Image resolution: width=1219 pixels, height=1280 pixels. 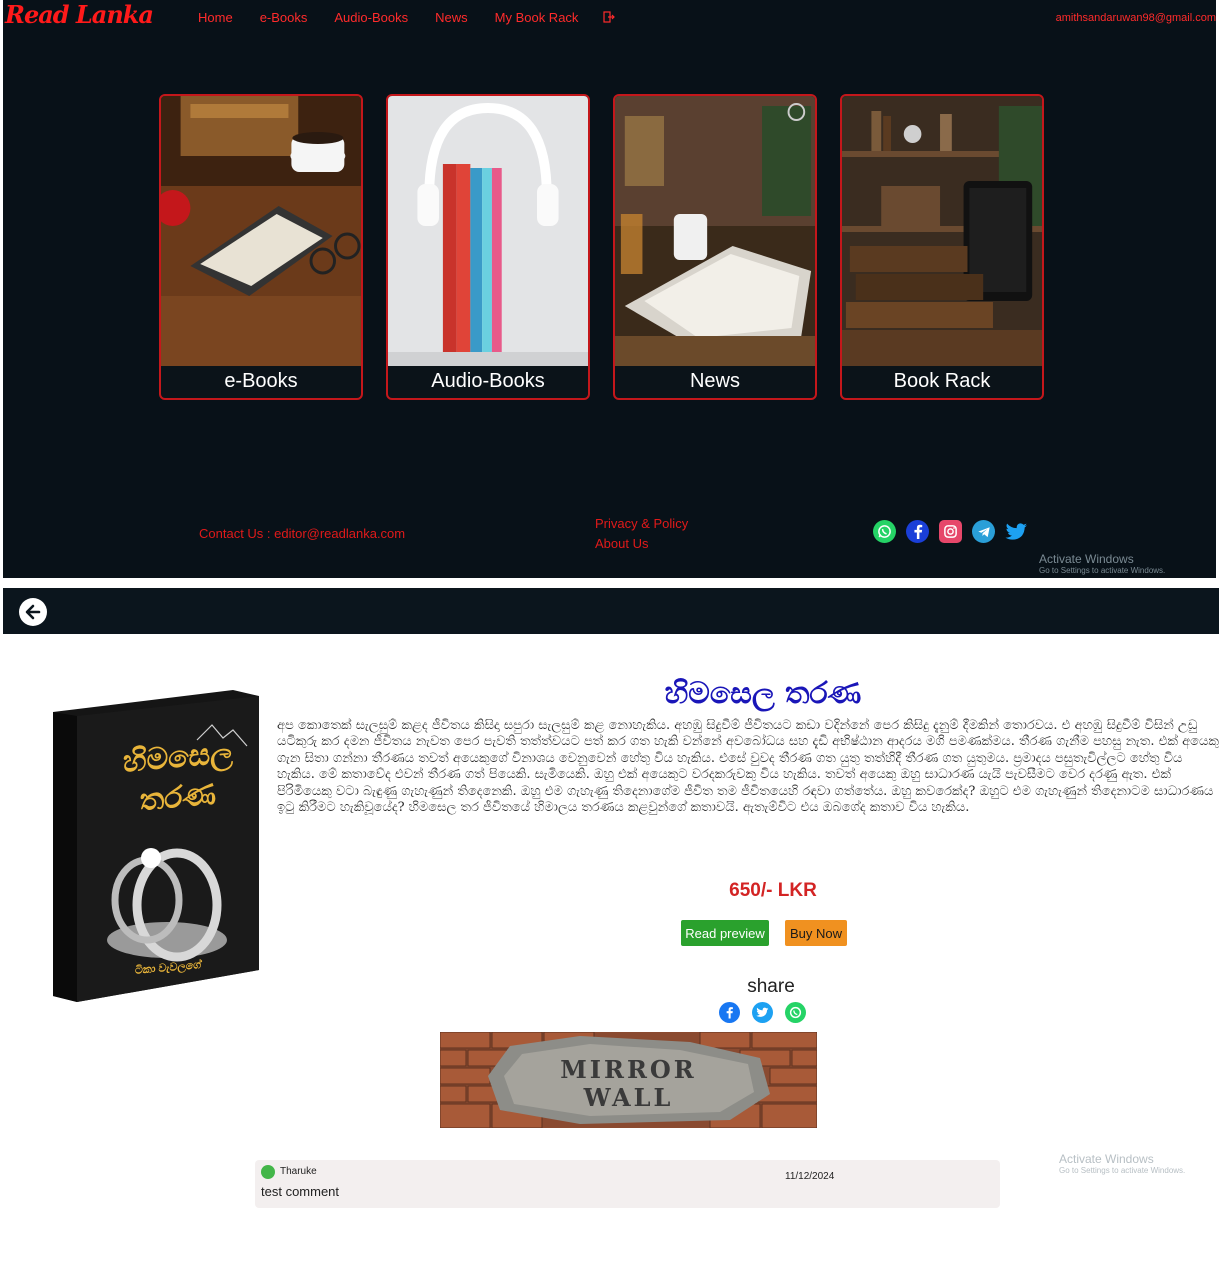 What do you see at coordinates (771, 986) in the screenshot?
I see `share-label: share` at bounding box center [771, 986].